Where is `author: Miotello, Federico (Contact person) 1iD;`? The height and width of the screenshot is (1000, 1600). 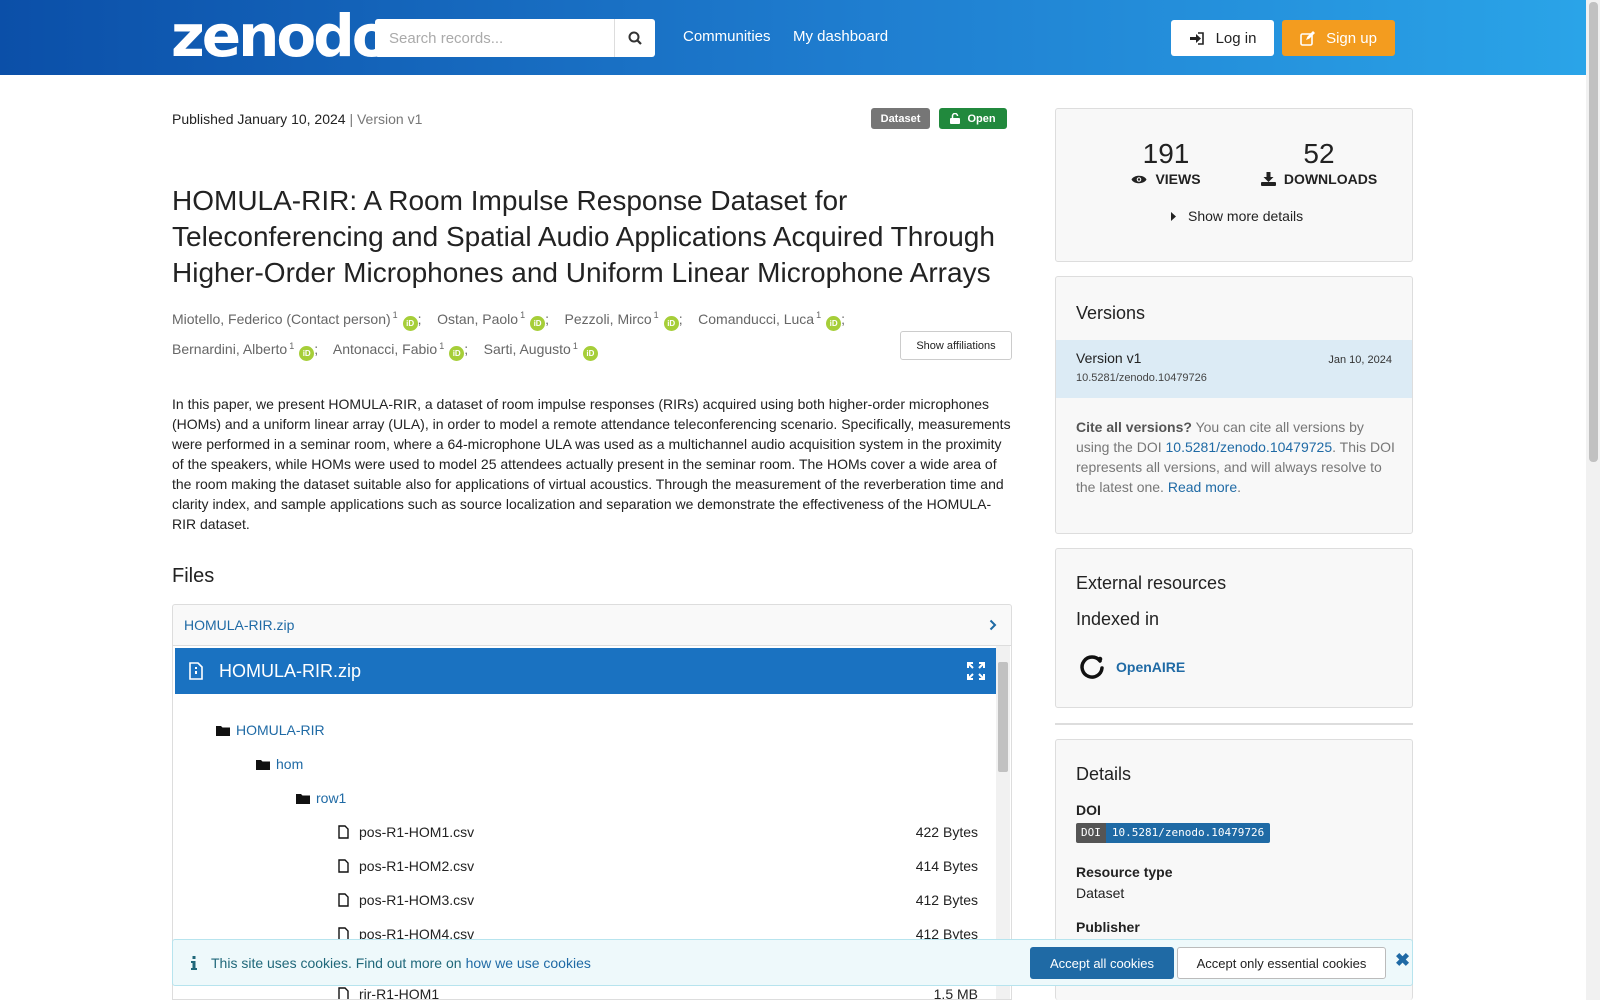
author: Miotello, Federico (Contact person) 1iD; is located at coordinates (302, 320).